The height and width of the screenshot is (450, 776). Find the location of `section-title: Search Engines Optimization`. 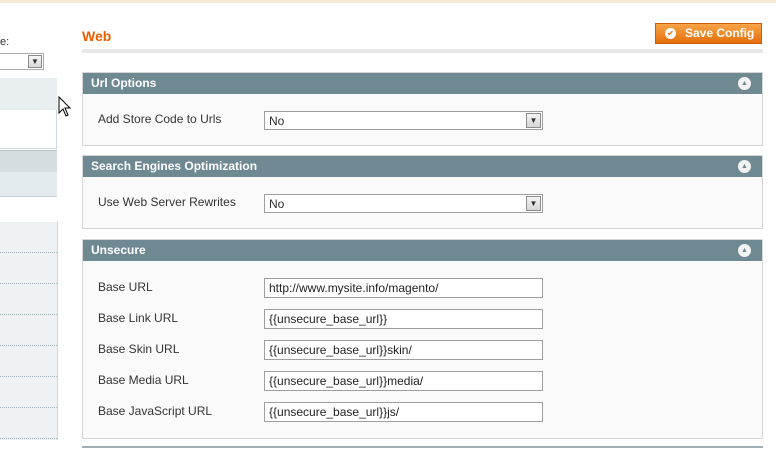

section-title: Search Engines Optimization is located at coordinates (174, 166).